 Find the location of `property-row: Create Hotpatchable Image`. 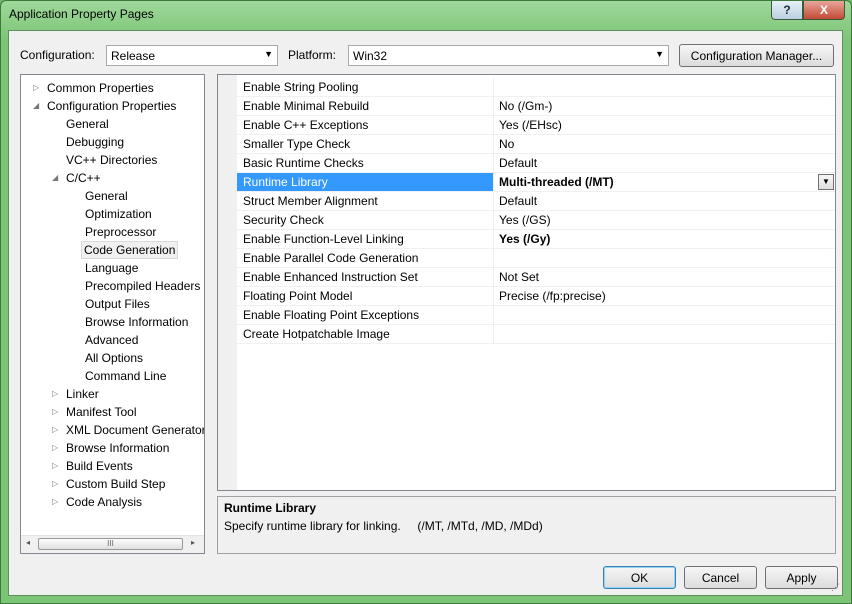

property-row: Create Hotpatchable Image is located at coordinates (536, 334).